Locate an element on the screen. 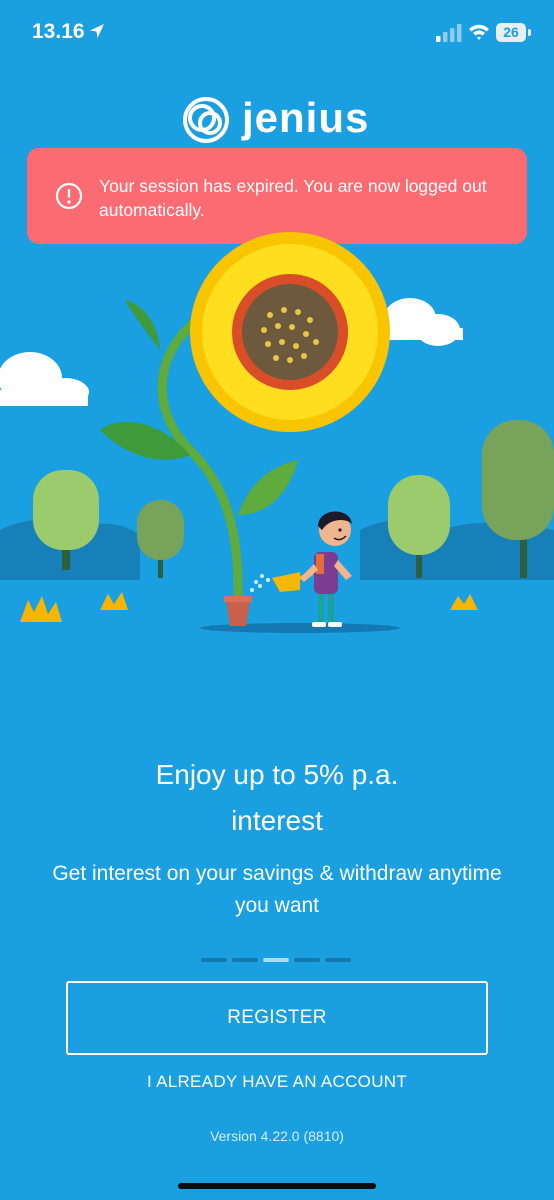 This screenshot has width=554, height=1200. already-have-account-button: I ALREADY HAVE AN ACCOUNT is located at coordinates (277, 1082).